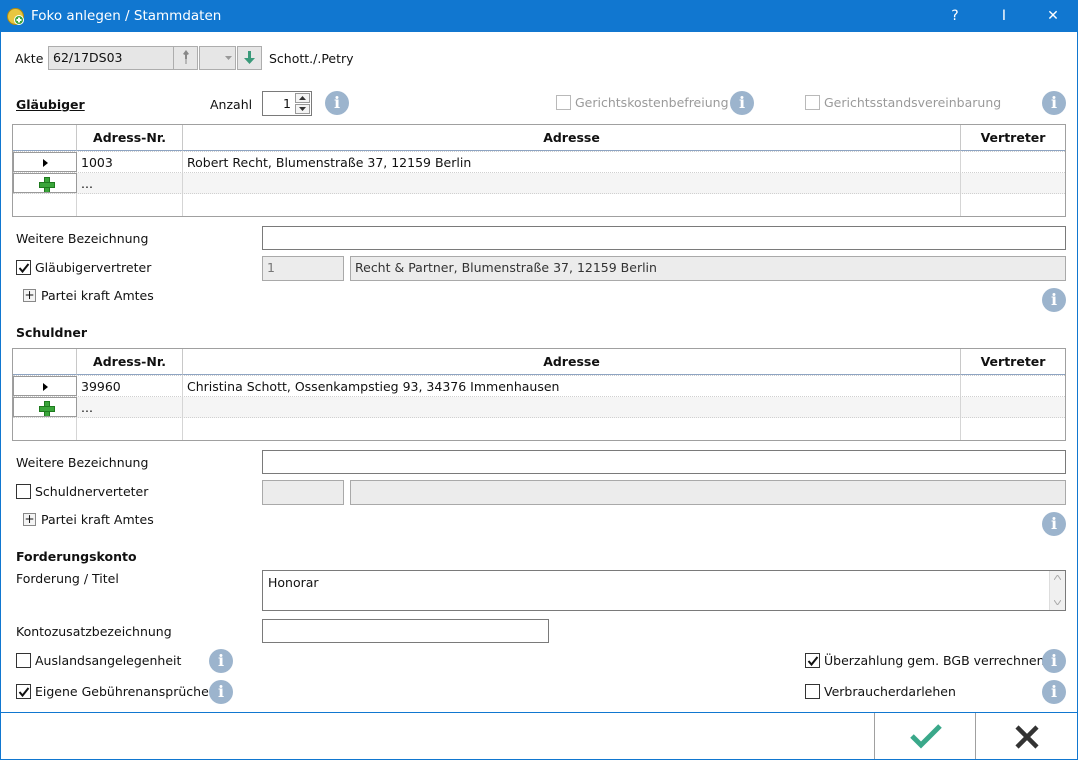 The image size is (1078, 760). I want to click on anzahl-label: Anzahl, so click(231, 104).